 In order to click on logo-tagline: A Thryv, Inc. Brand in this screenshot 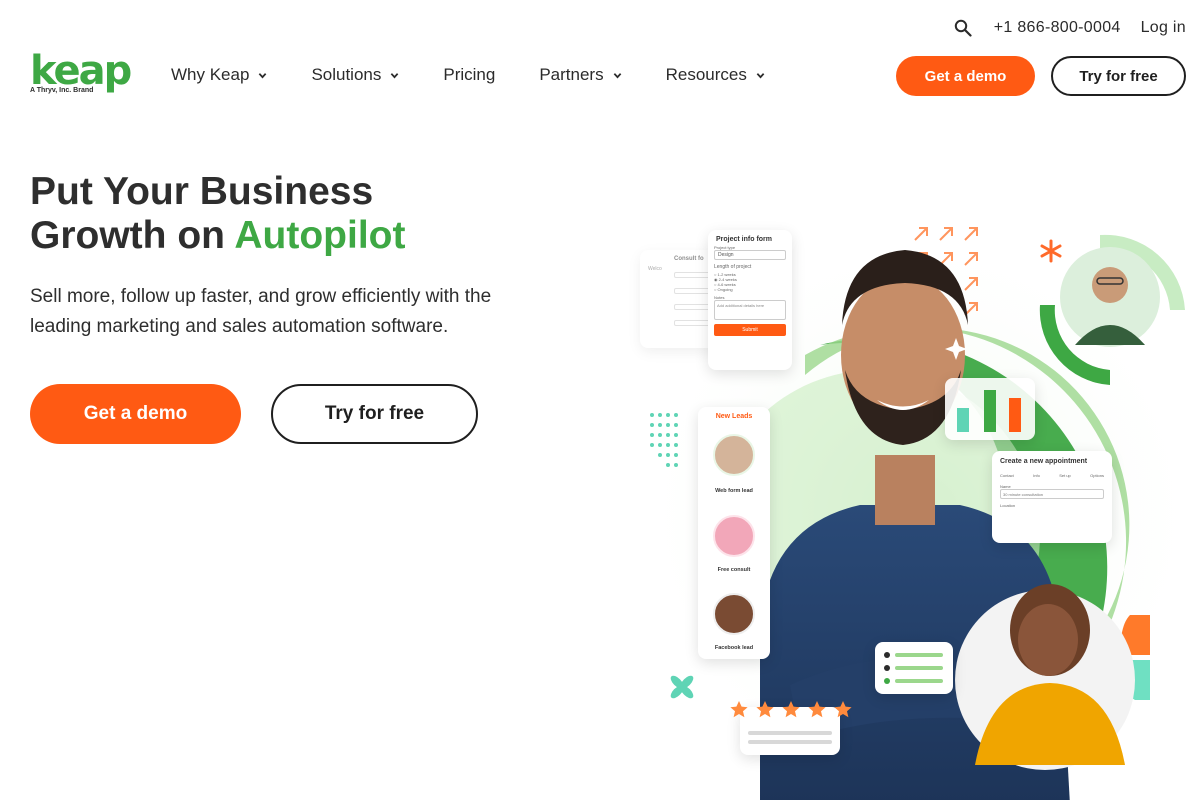, I will do `click(62, 90)`.